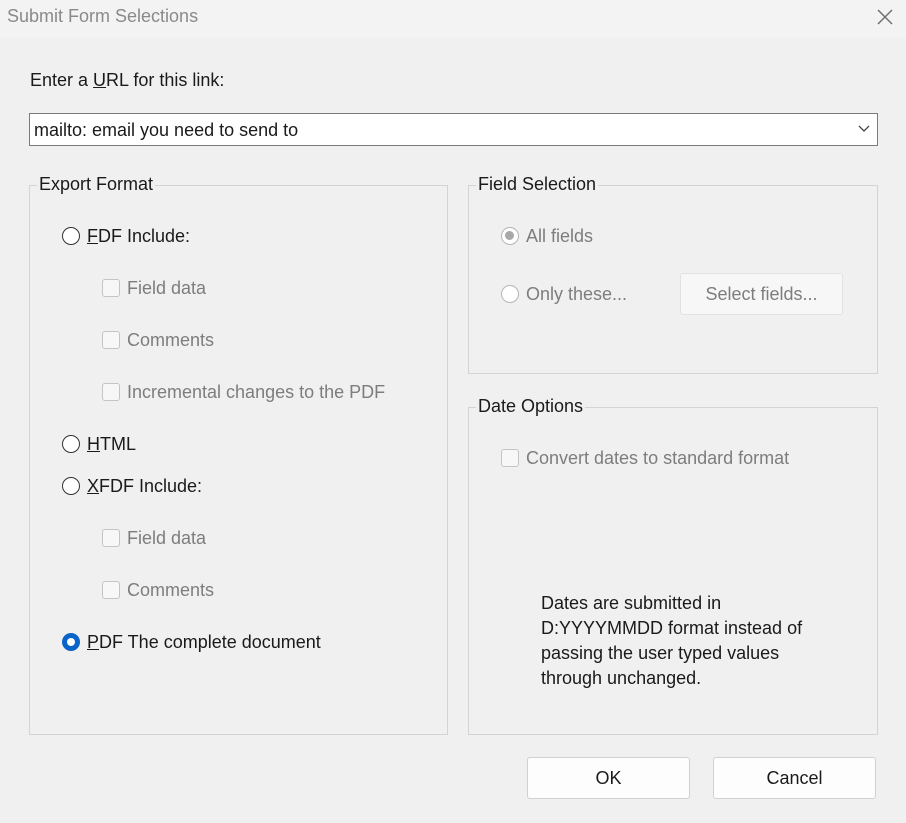  I want to click on field-selection-title: Field Selection, so click(537, 184).